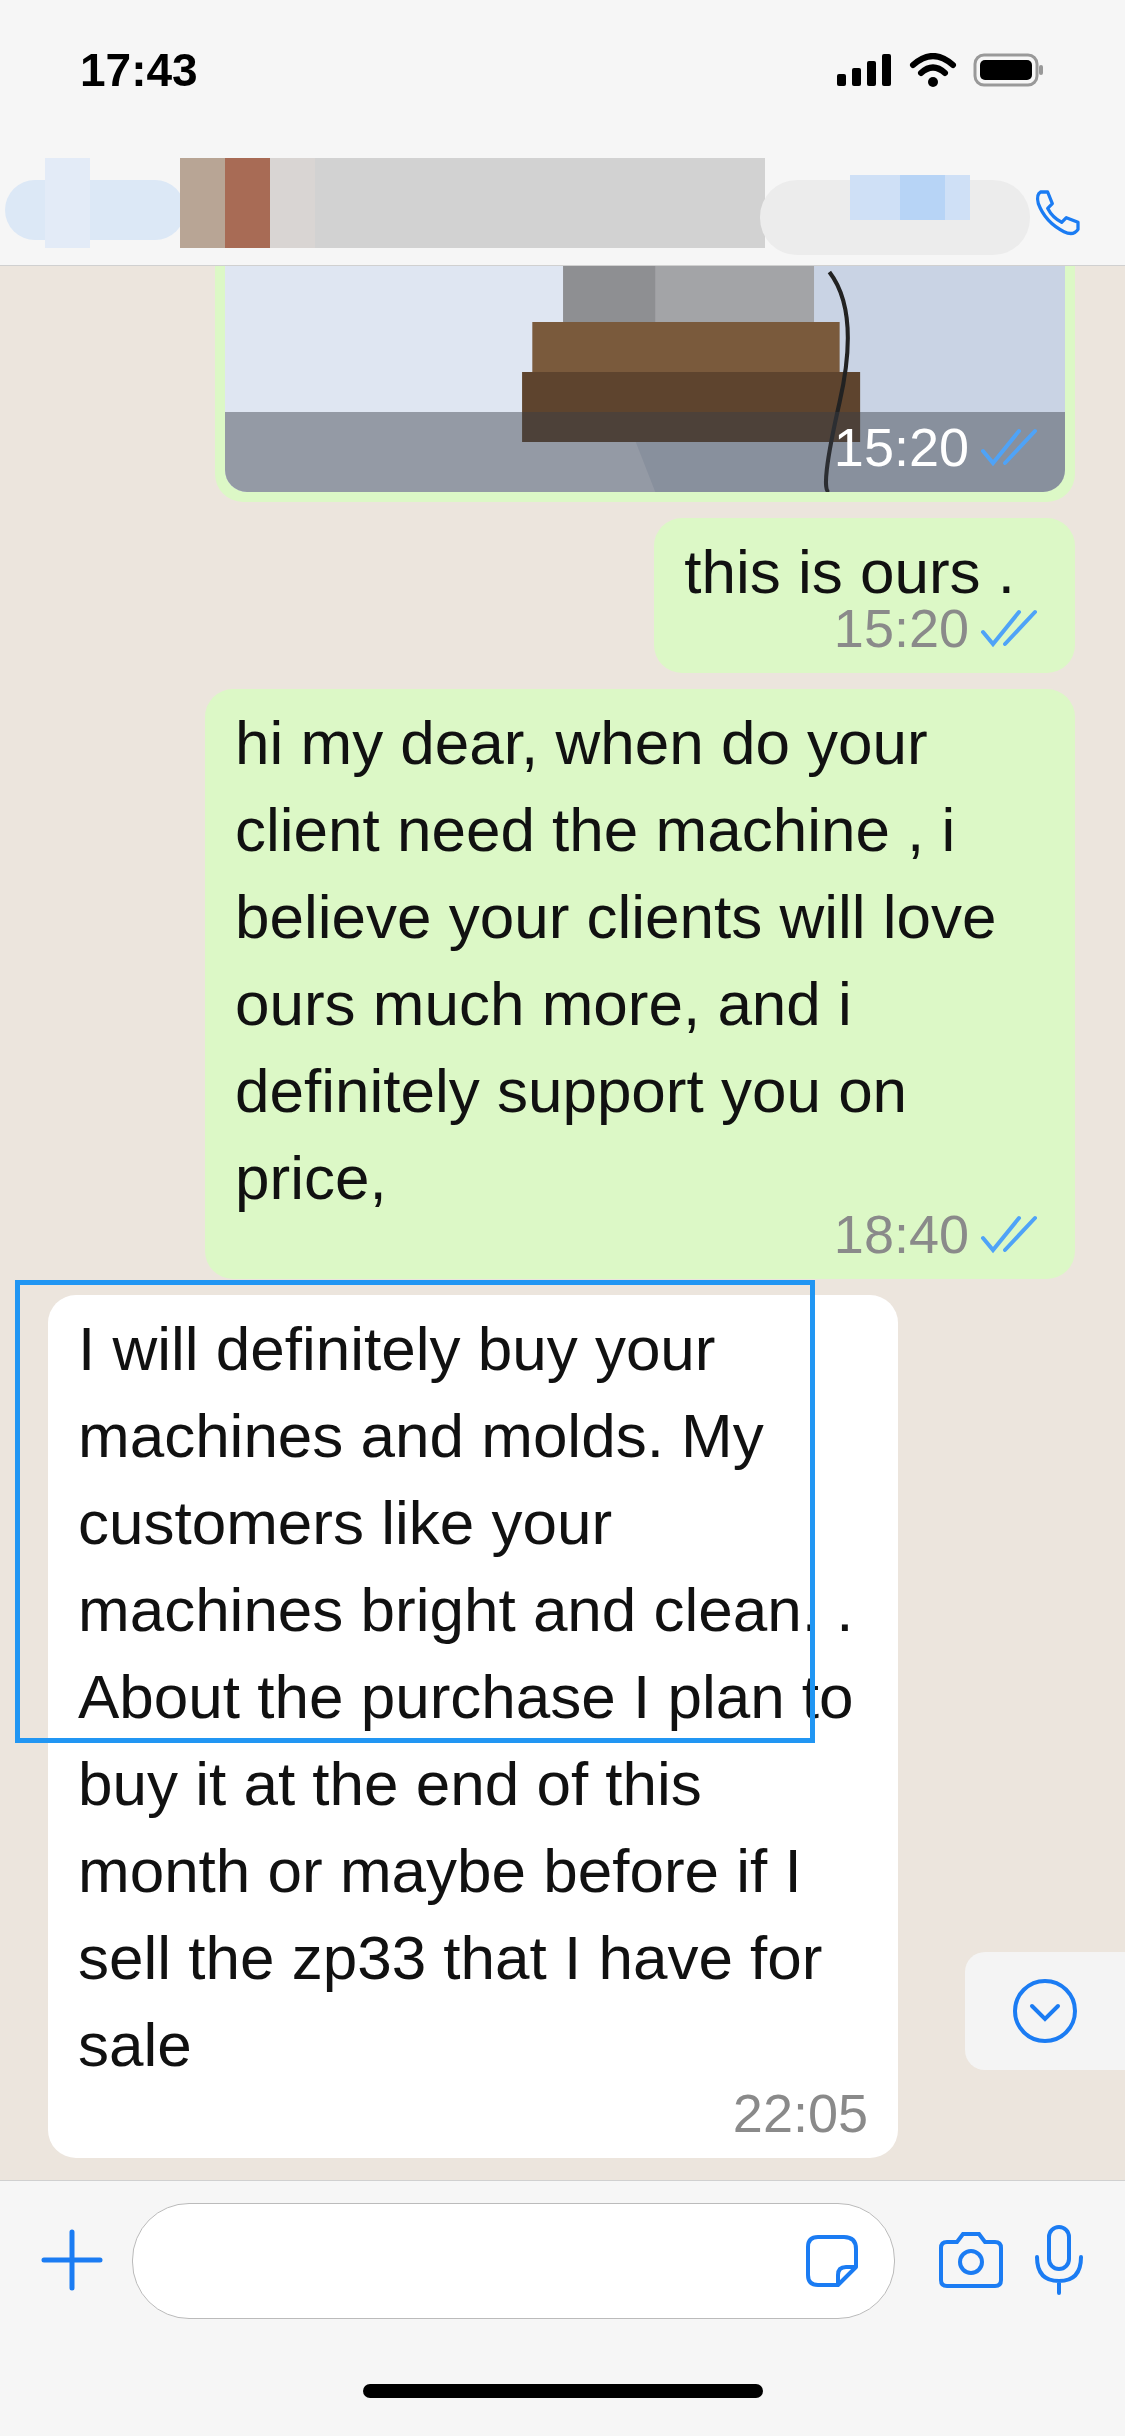  I want to click on message-time: 22:05, so click(800, 2113).